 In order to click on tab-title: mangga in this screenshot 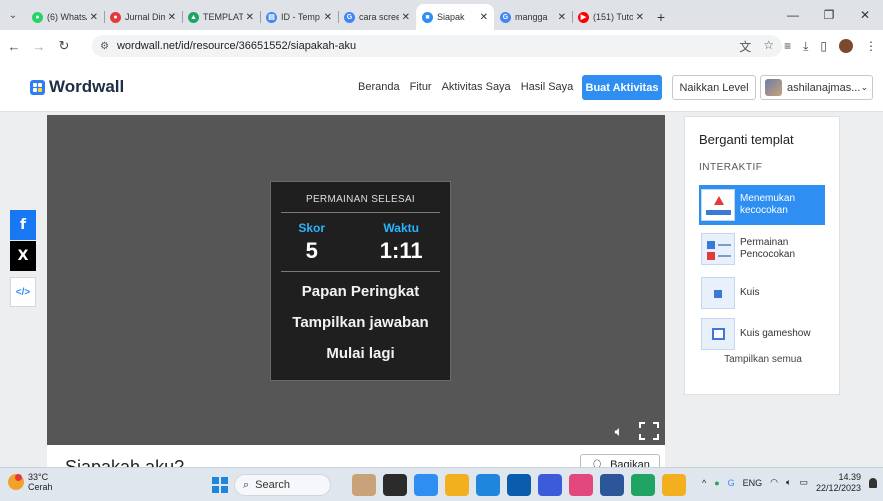, I will do `click(531, 17)`.